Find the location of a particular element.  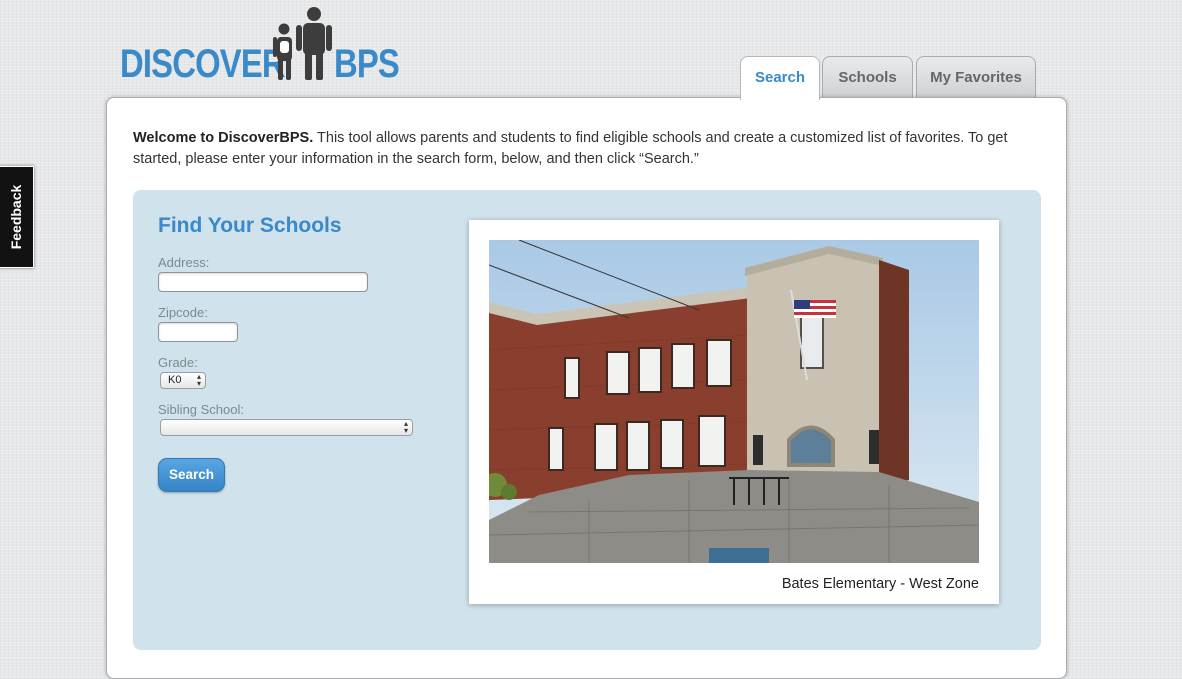

tab-search: Search is located at coordinates (780, 78).